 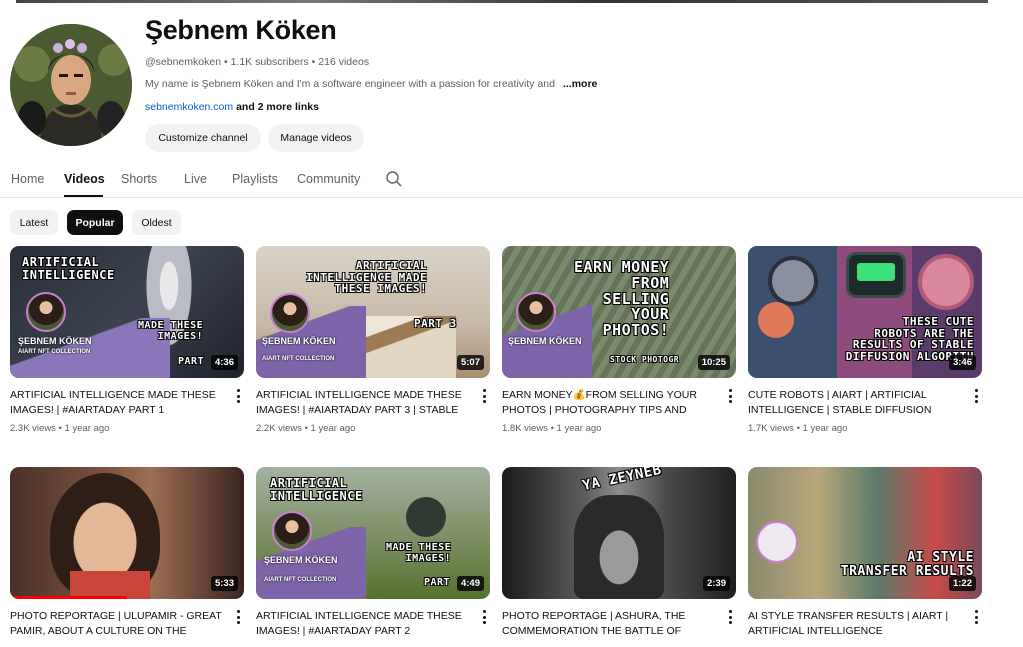 I want to click on tab-shorts: Shorts, so click(x=139, y=179).